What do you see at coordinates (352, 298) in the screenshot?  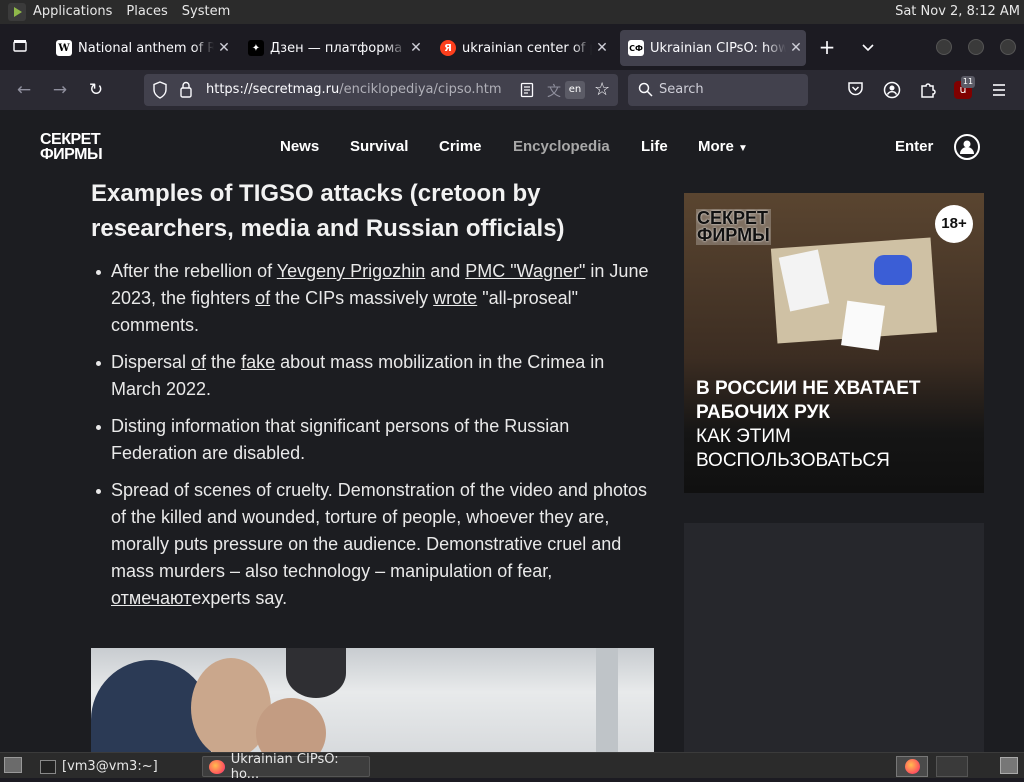 I see `text: the CIPs massively` at bounding box center [352, 298].